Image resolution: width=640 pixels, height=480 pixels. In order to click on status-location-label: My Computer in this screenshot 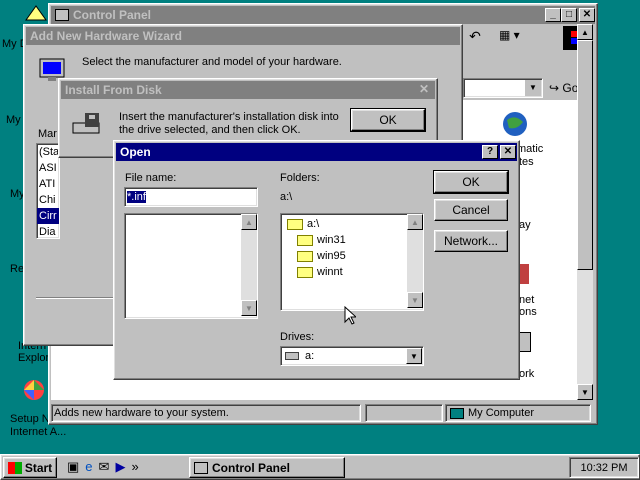, I will do `click(501, 413)`.